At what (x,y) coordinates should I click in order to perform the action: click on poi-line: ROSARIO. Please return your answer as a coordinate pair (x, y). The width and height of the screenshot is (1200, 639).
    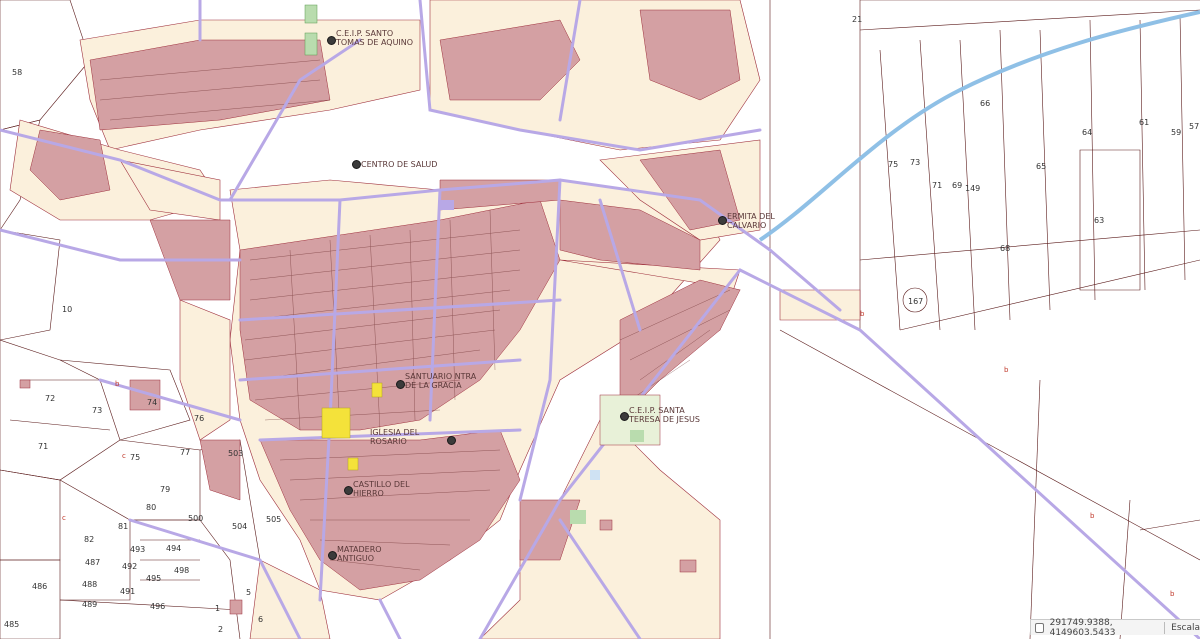
    Looking at the image, I should click on (388, 441).